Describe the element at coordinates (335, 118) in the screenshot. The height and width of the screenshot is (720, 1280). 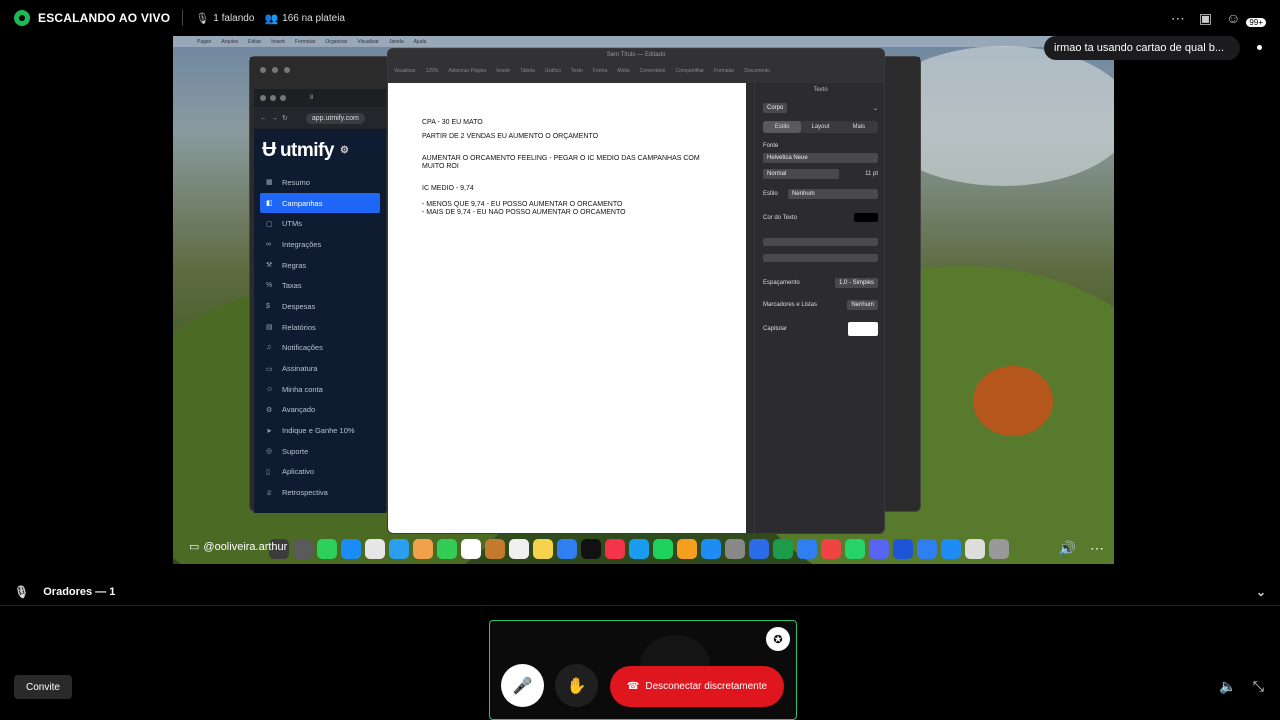
I see `address-bar: app.utmify.com` at that location.